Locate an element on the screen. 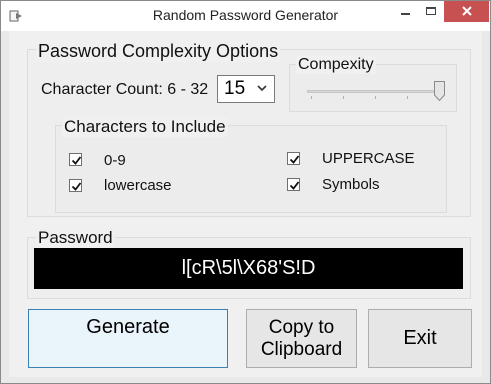 Image resolution: width=491 pixels, height=384 pixels. char-count-select: 15 is located at coordinates (246, 89).